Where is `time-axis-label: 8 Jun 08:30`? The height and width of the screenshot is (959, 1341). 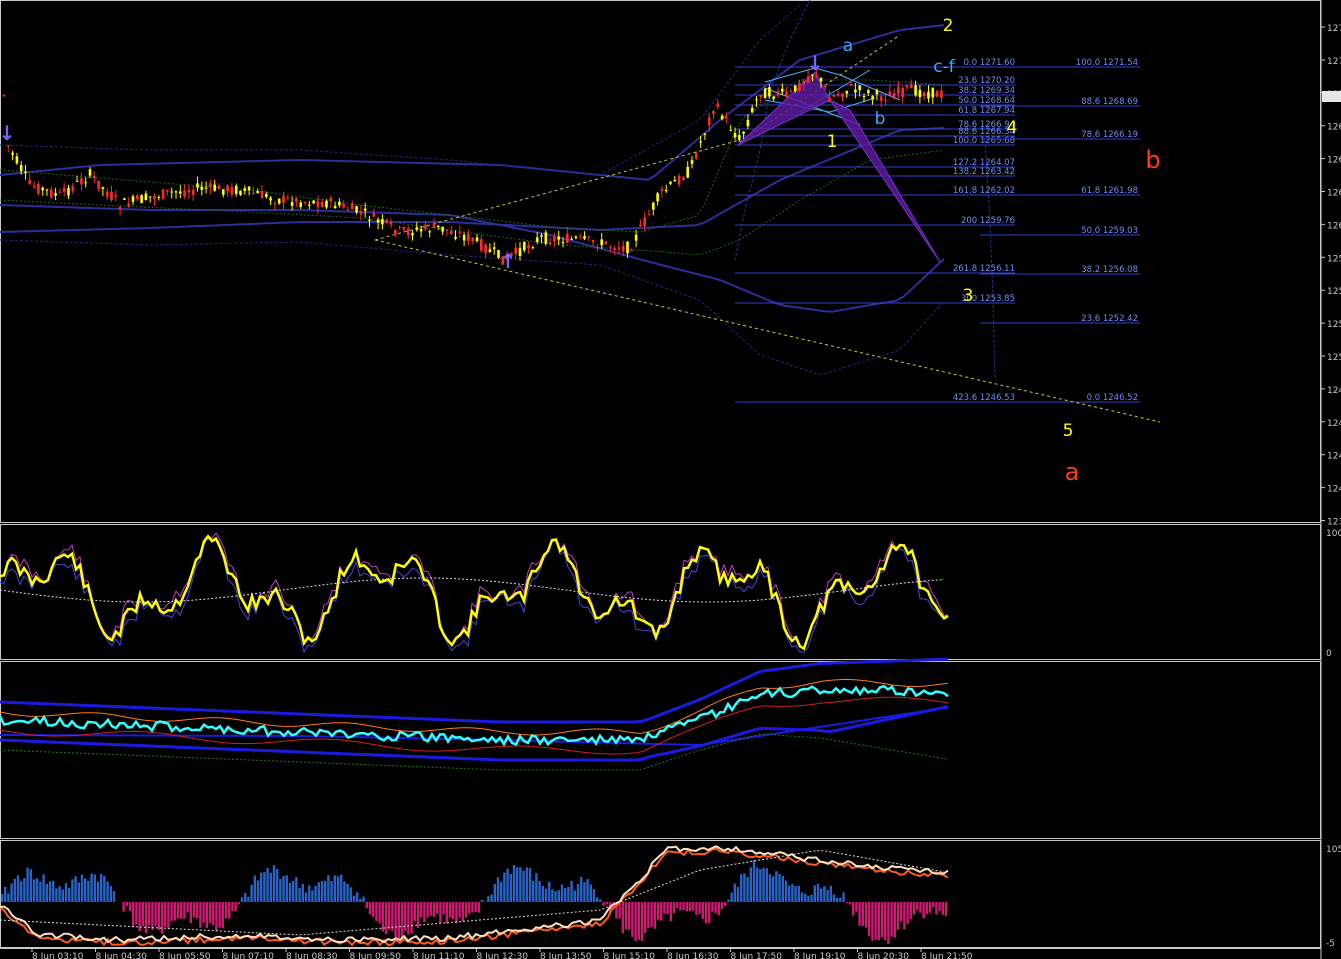 time-axis-label: 8 Jun 08:30 is located at coordinates (312, 955).